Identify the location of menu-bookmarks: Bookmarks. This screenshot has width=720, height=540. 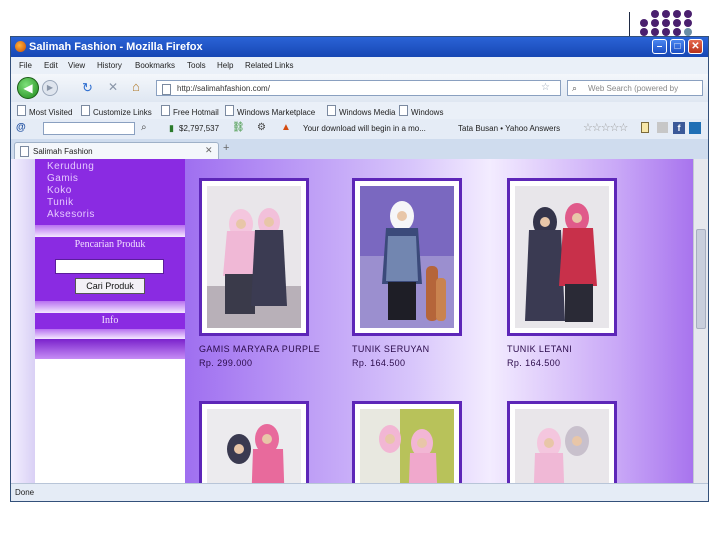
(155, 65).